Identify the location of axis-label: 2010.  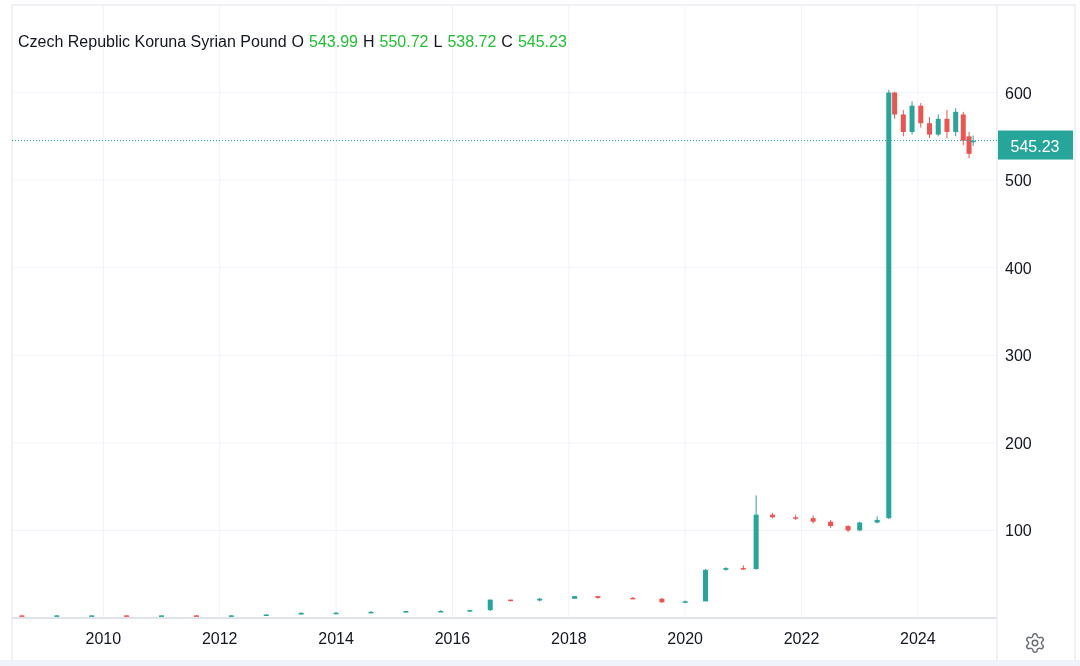
(103, 638).